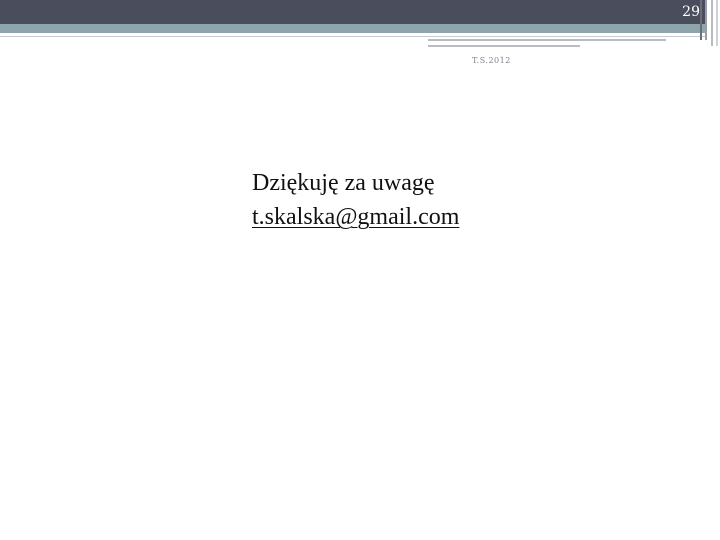  What do you see at coordinates (355, 200) in the screenshot?
I see `slide-content: Dziękuję za uwagę t.skalska@gmail.com` at bounding box center [355, 200].